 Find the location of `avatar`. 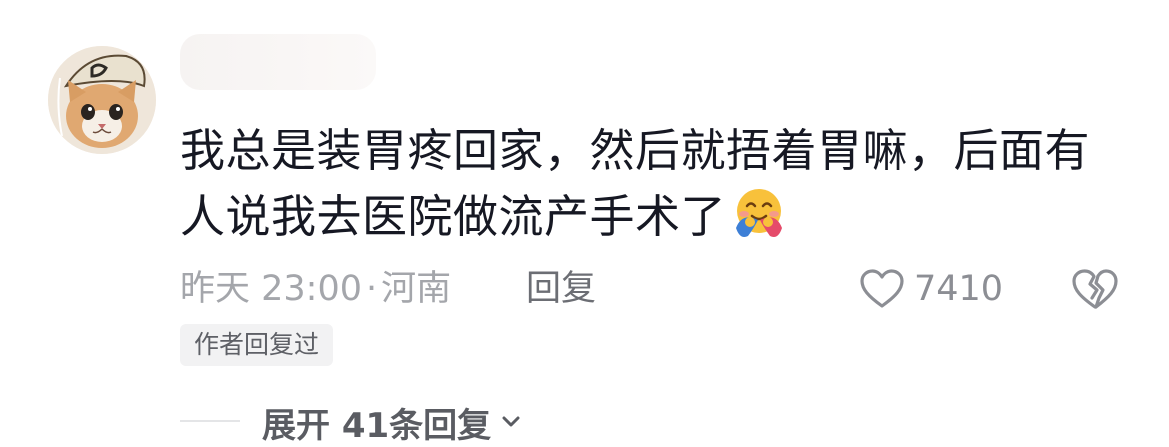

avatar is located at coordinates (102, 100).